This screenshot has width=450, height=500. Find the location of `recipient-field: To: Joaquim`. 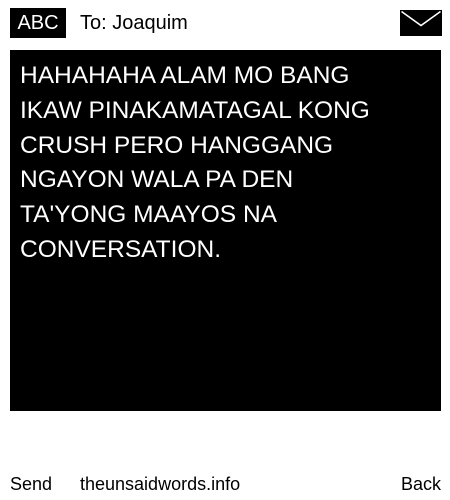

recipient-field: To: Joaquim is located at coordinates (134, 23).